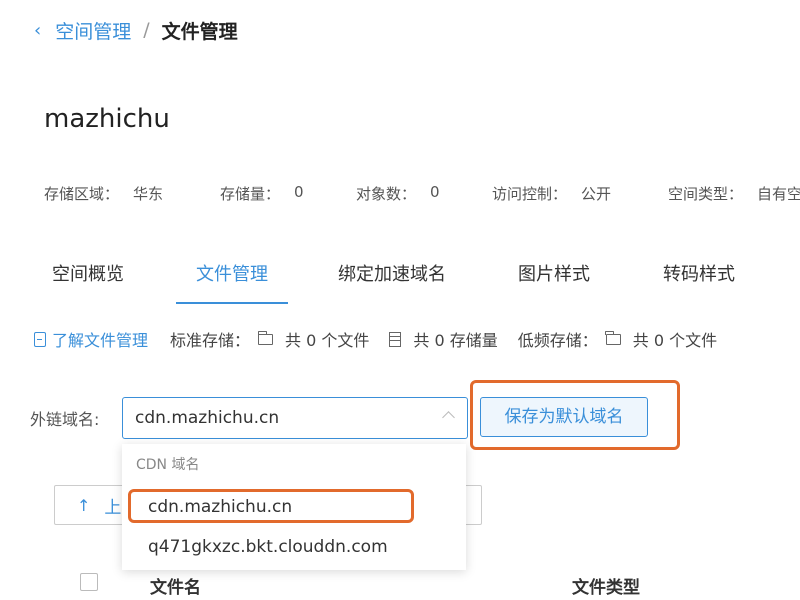  What do you see at coordinates (778, 194) in the screenshot?
I see `meta-value: 自有空` at bounding box center [778, 194].